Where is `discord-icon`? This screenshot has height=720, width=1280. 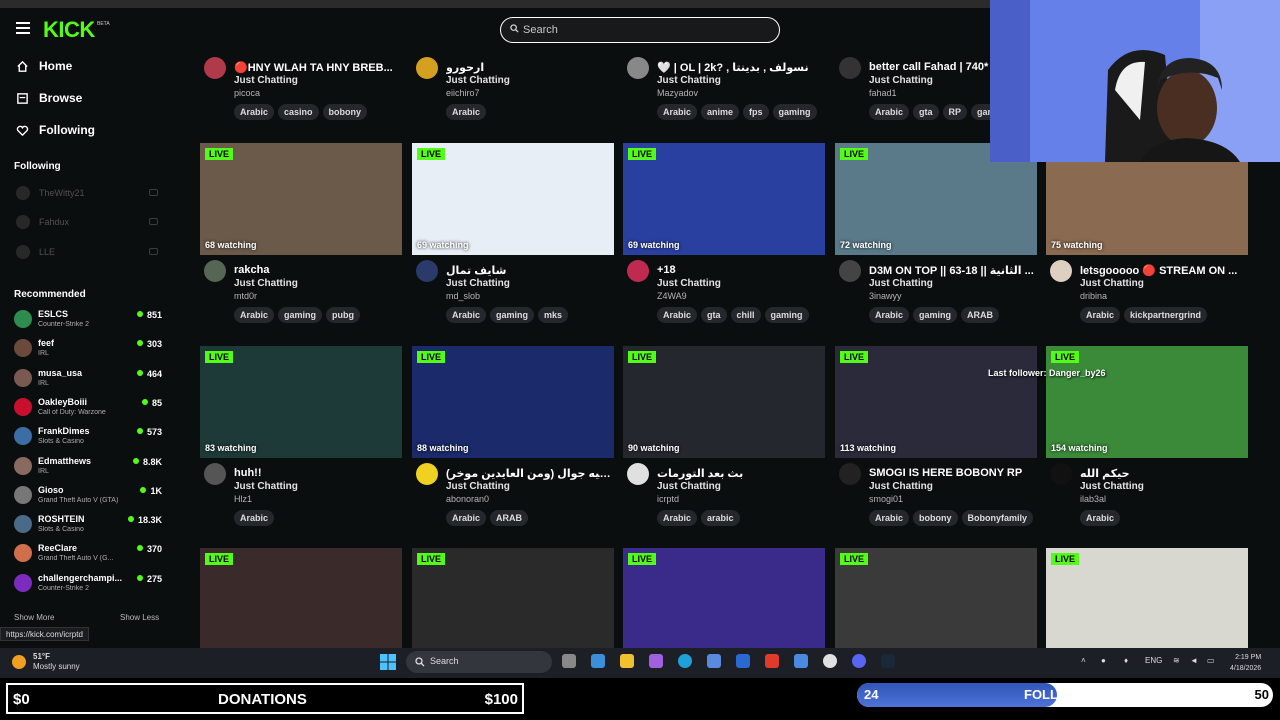
discord-icon is located at coordinates (859, 661).